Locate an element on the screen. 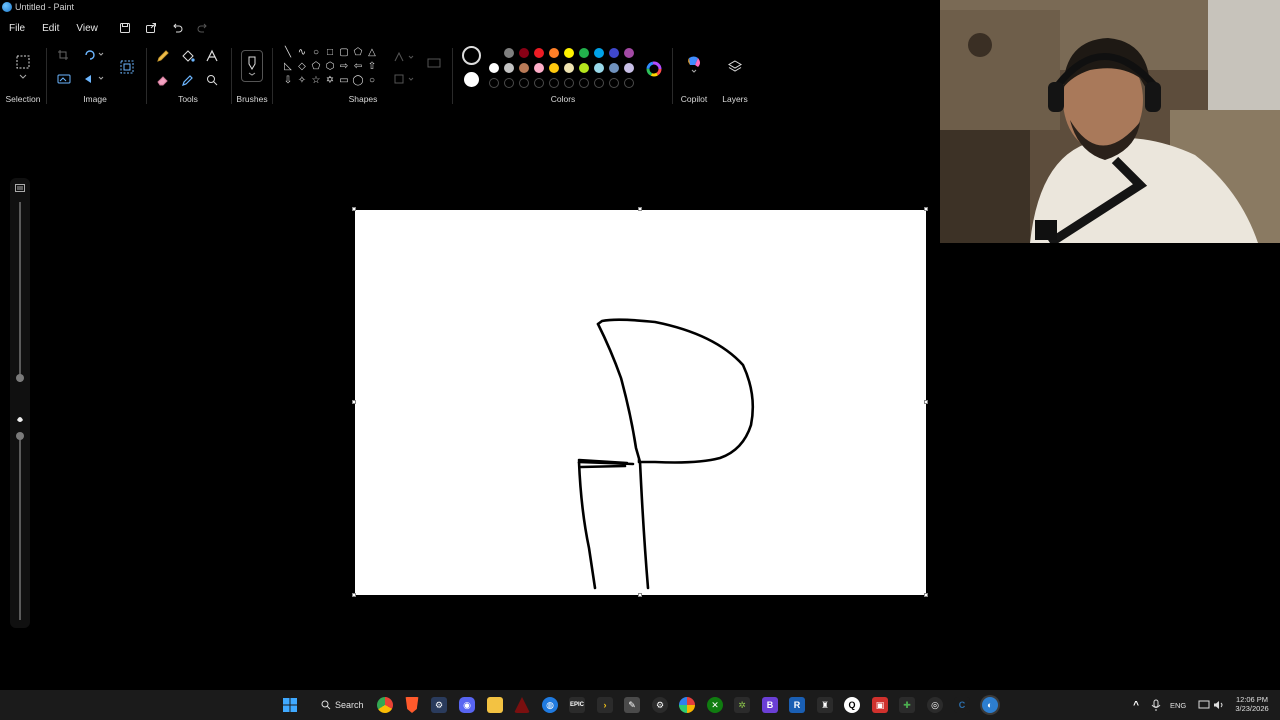 The image size is (1280, 720). selection-dropdown is located at coordinates (23, 77).